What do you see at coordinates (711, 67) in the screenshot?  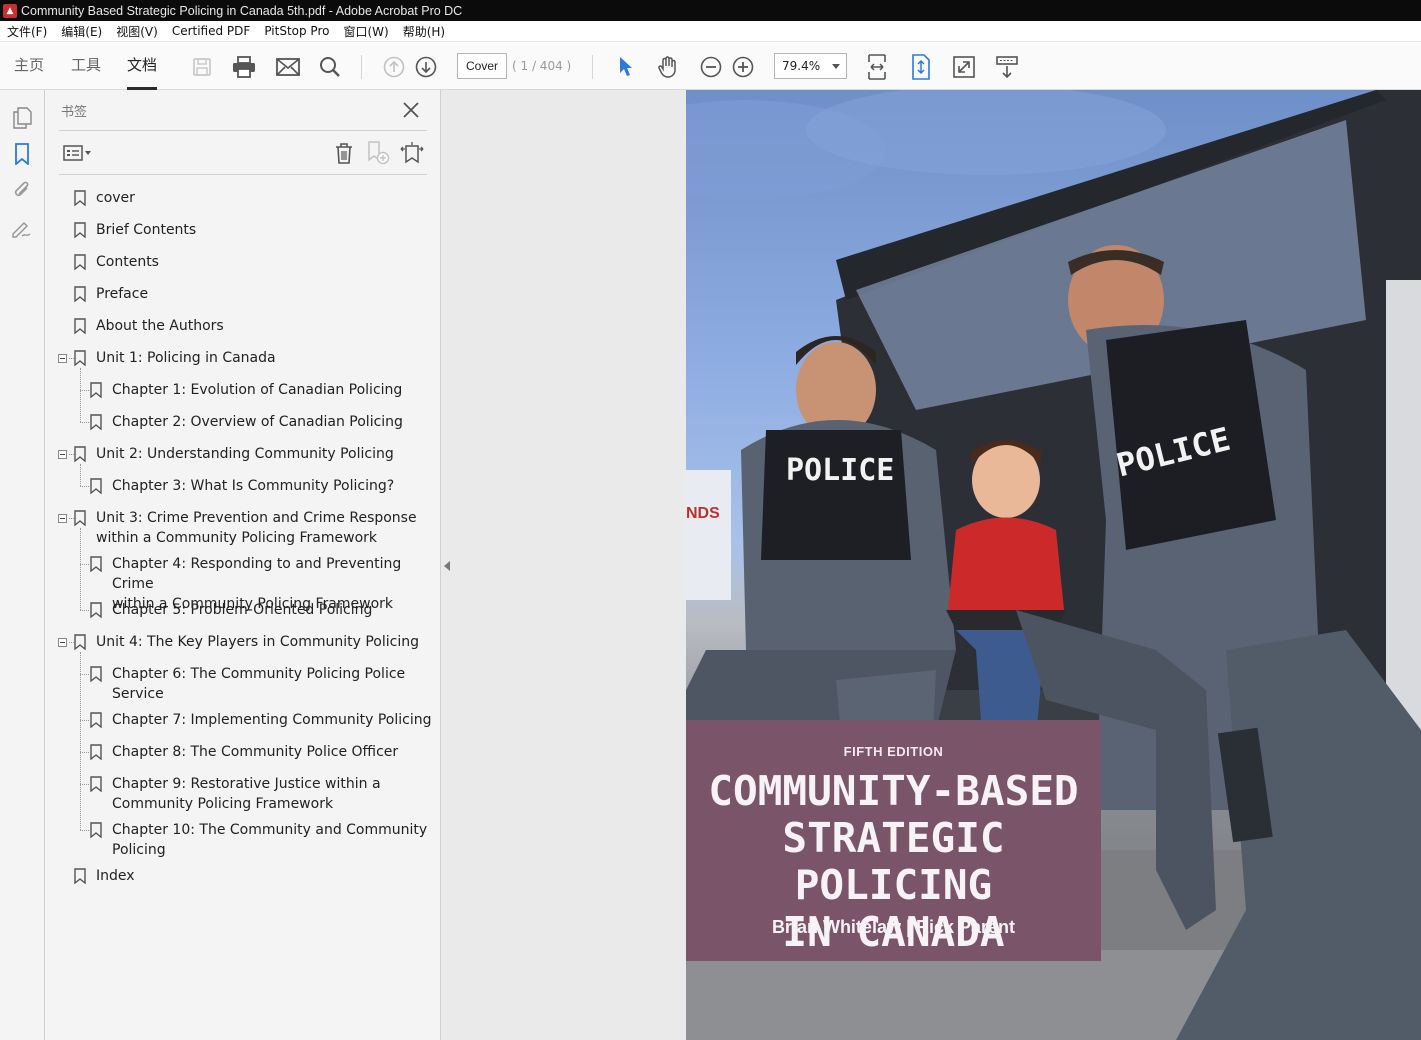 I see `zoom-out-icon` at bounding box center [711, 67].